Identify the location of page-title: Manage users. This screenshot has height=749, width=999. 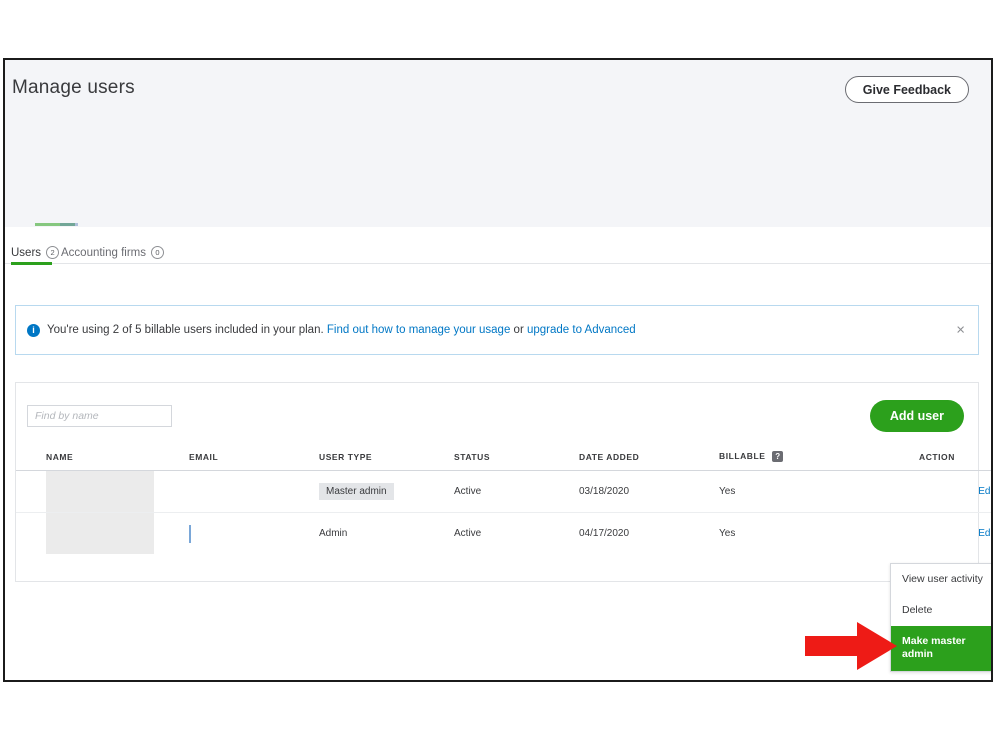
(73, 87).